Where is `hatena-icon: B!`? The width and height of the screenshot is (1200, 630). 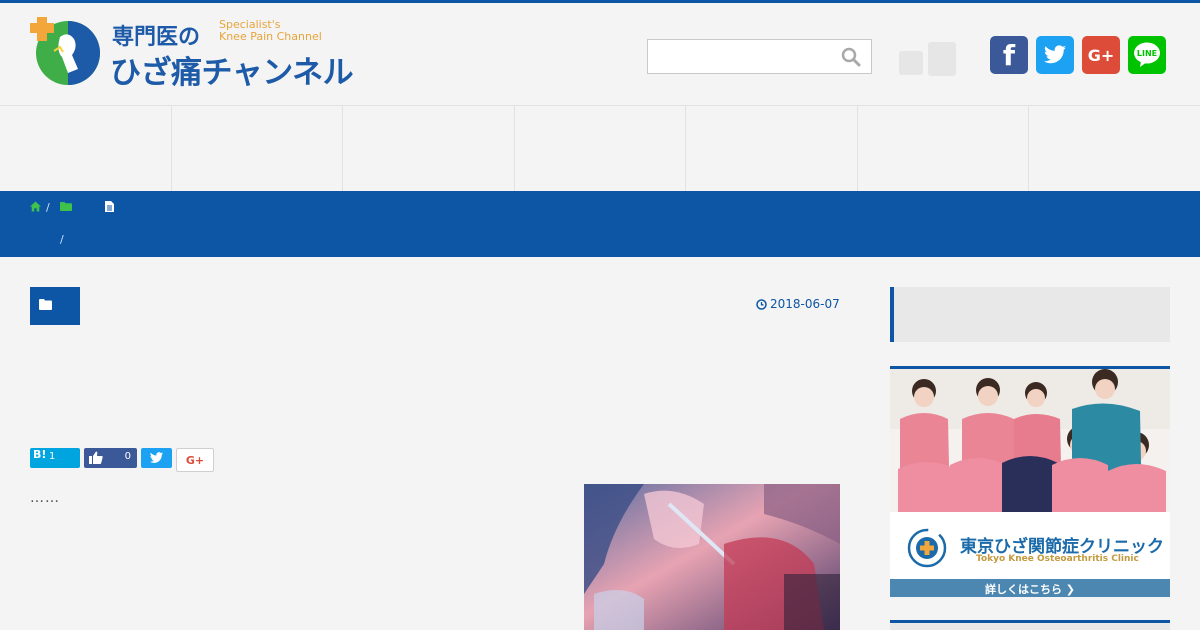
hatena-icon: B! is located at coordinates (40, 454).